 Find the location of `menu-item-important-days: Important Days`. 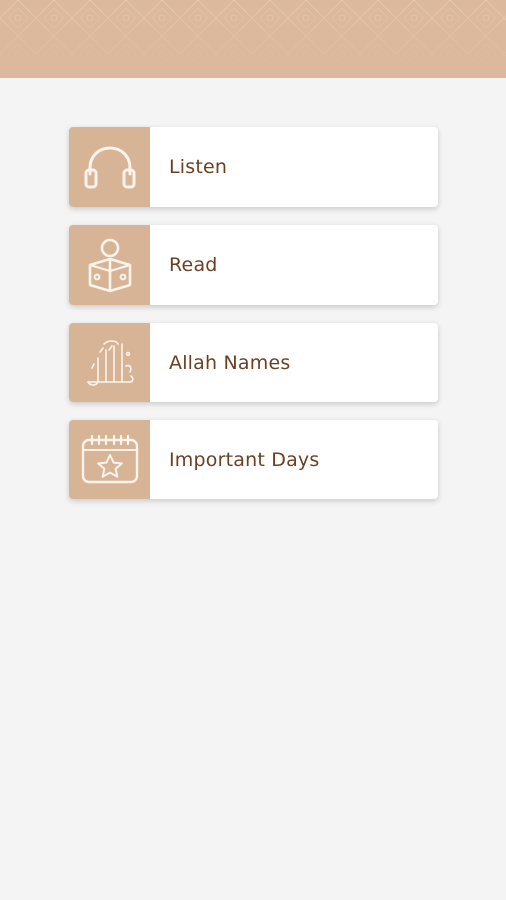

menu-item-important-days: Important Days is located at coordinates (253, 459).